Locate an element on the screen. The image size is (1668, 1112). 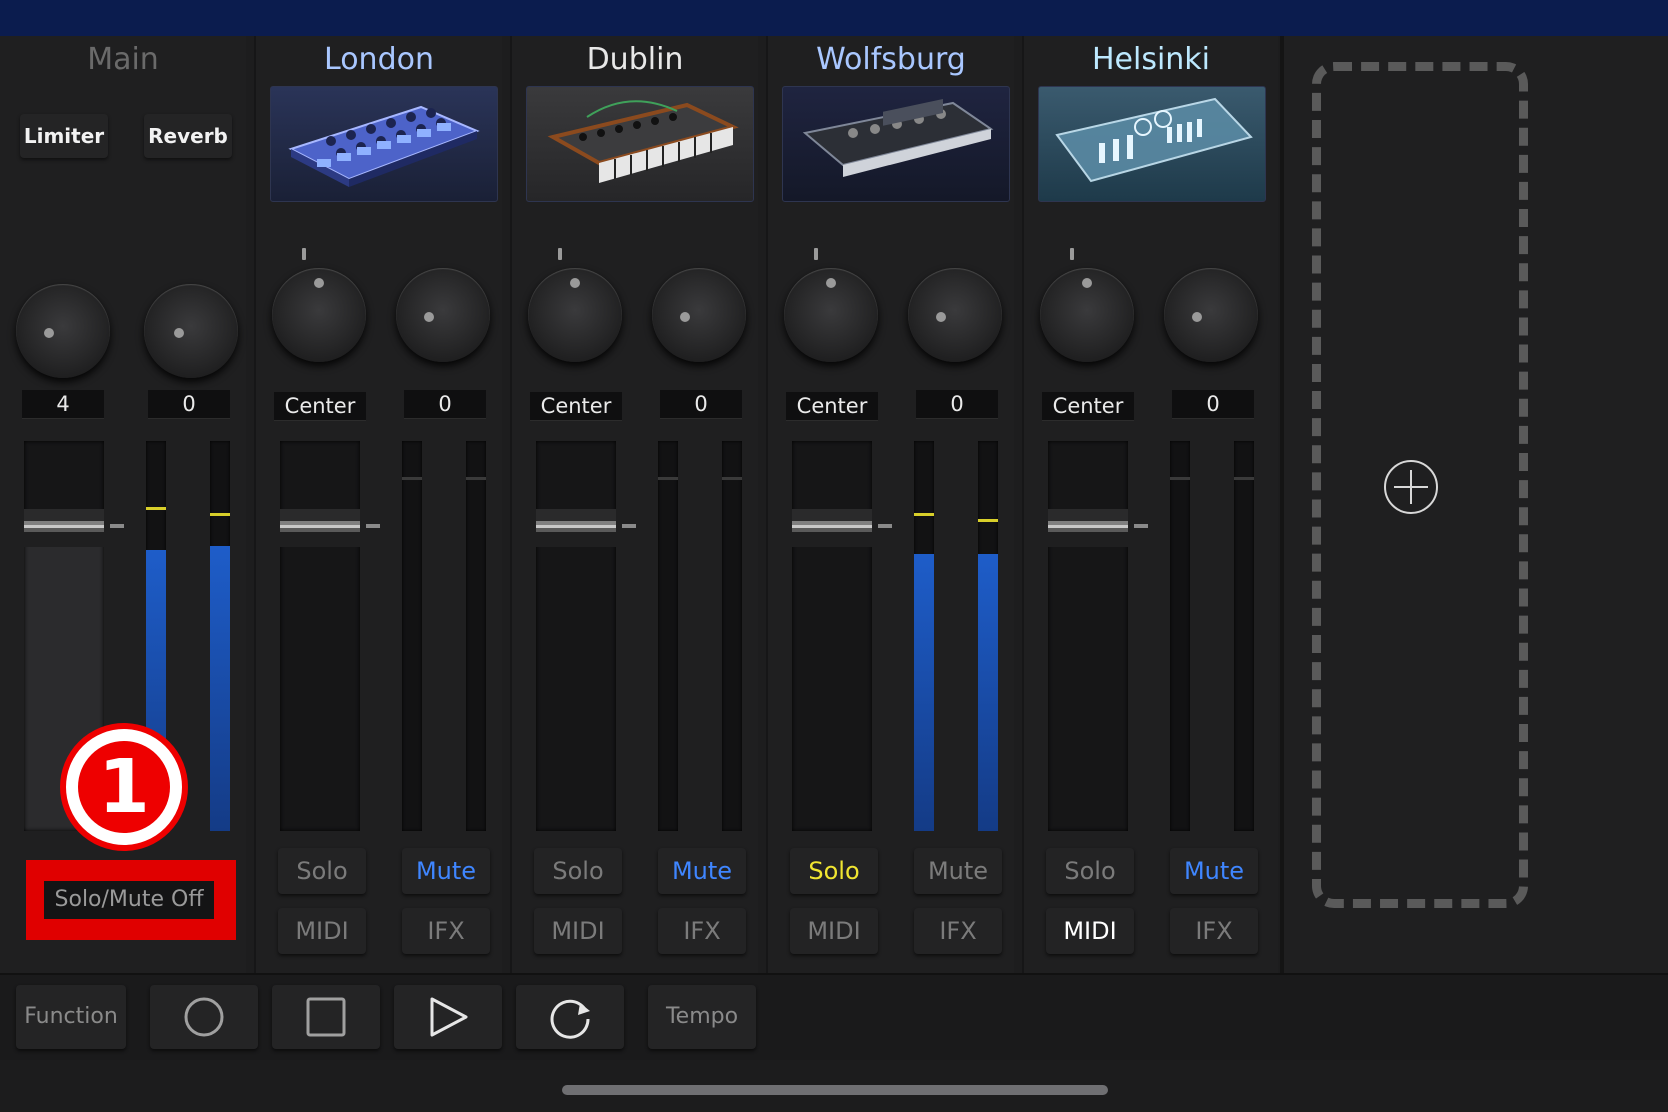
stop-button is located at coordinates (326, 1017).